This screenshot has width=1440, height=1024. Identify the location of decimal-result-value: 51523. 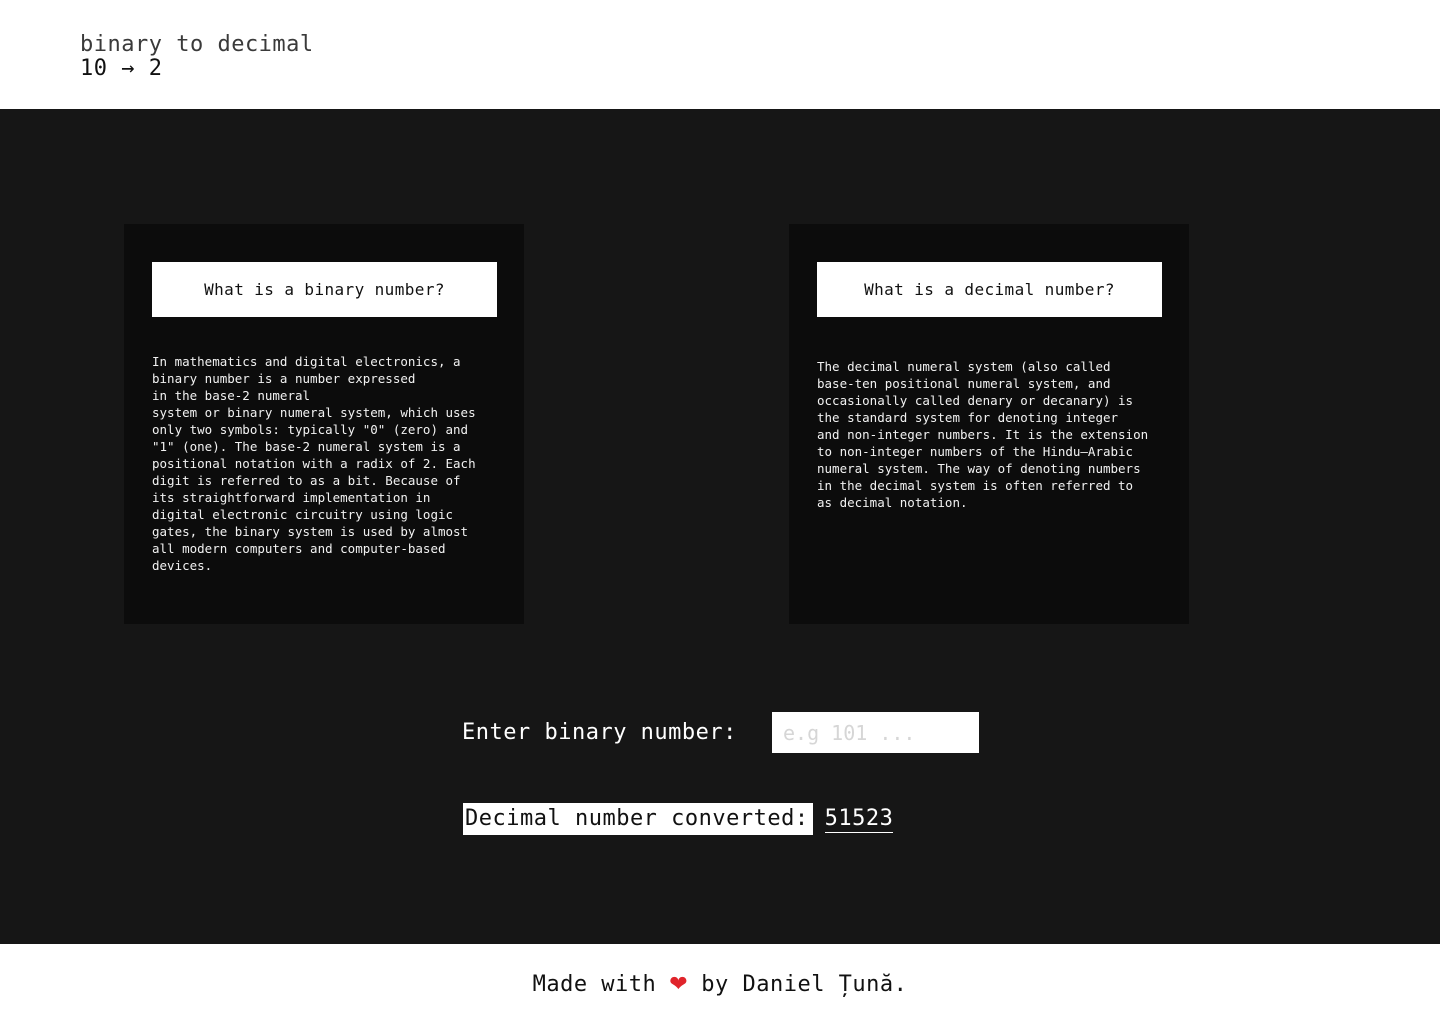
(859, 819).